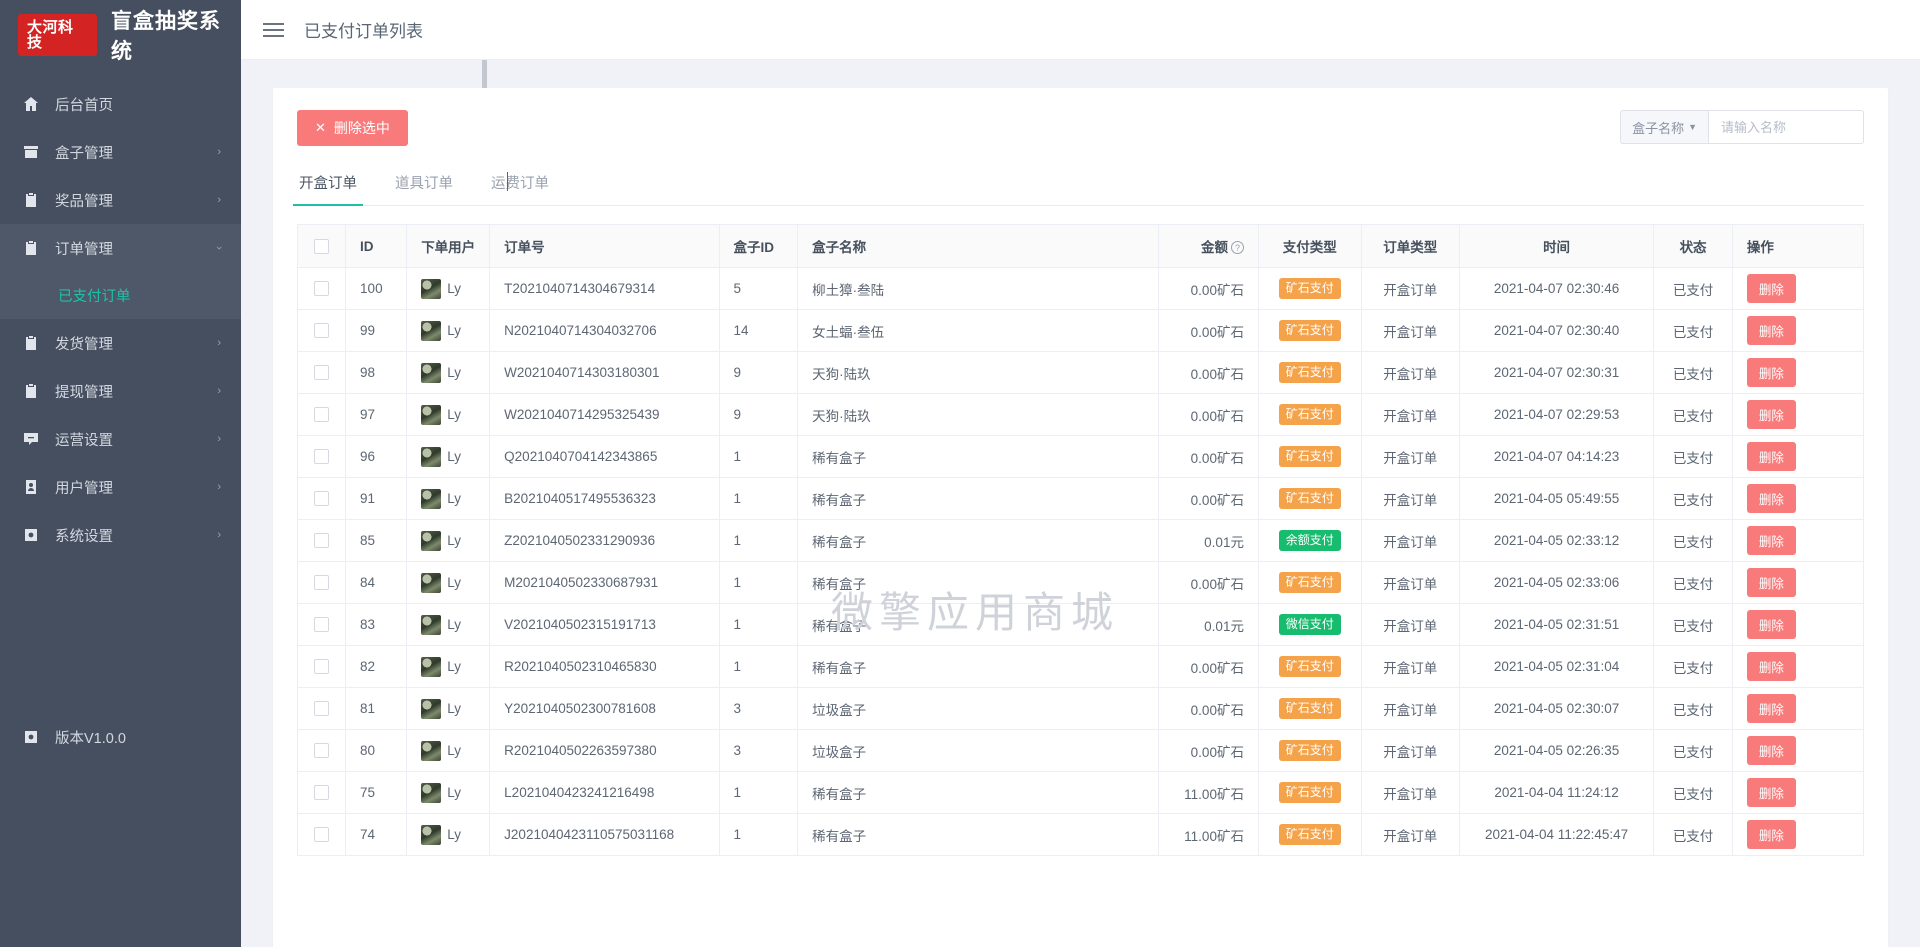 This screenshot has height=947, width=1920. What do you see at coordinates (1556, 372) in the screenshot?
I see `cell-time: 2021-04-07 02:30:31` at bounding box center [1556, 372].